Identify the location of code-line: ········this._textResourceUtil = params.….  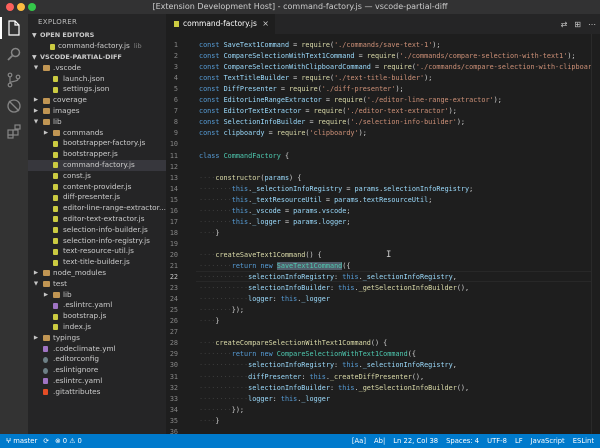
(315, 200).